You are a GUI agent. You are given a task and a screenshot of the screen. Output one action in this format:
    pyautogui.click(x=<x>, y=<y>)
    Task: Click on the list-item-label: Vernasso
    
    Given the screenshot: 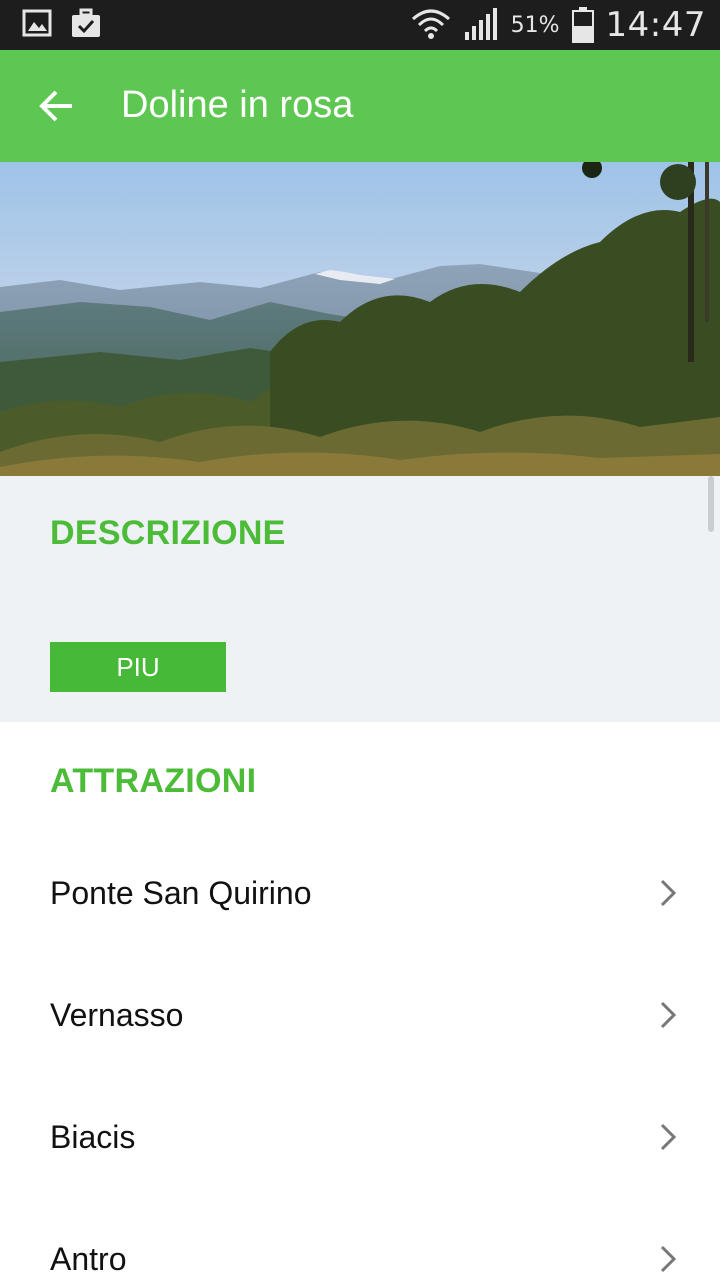 What is the action you would take?
    pyautogui.click(x=117, y=1014)
    